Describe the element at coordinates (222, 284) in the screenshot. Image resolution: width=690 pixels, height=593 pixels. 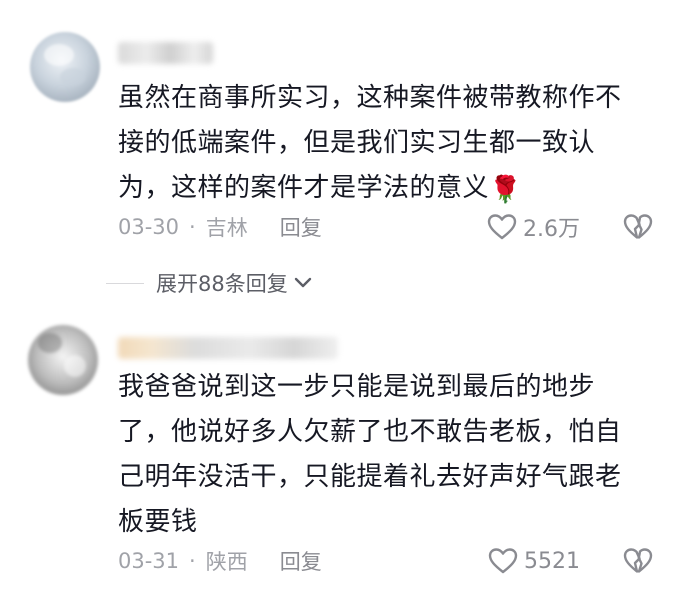
I see `expand-replies-label: 展开88条回复` at that location.